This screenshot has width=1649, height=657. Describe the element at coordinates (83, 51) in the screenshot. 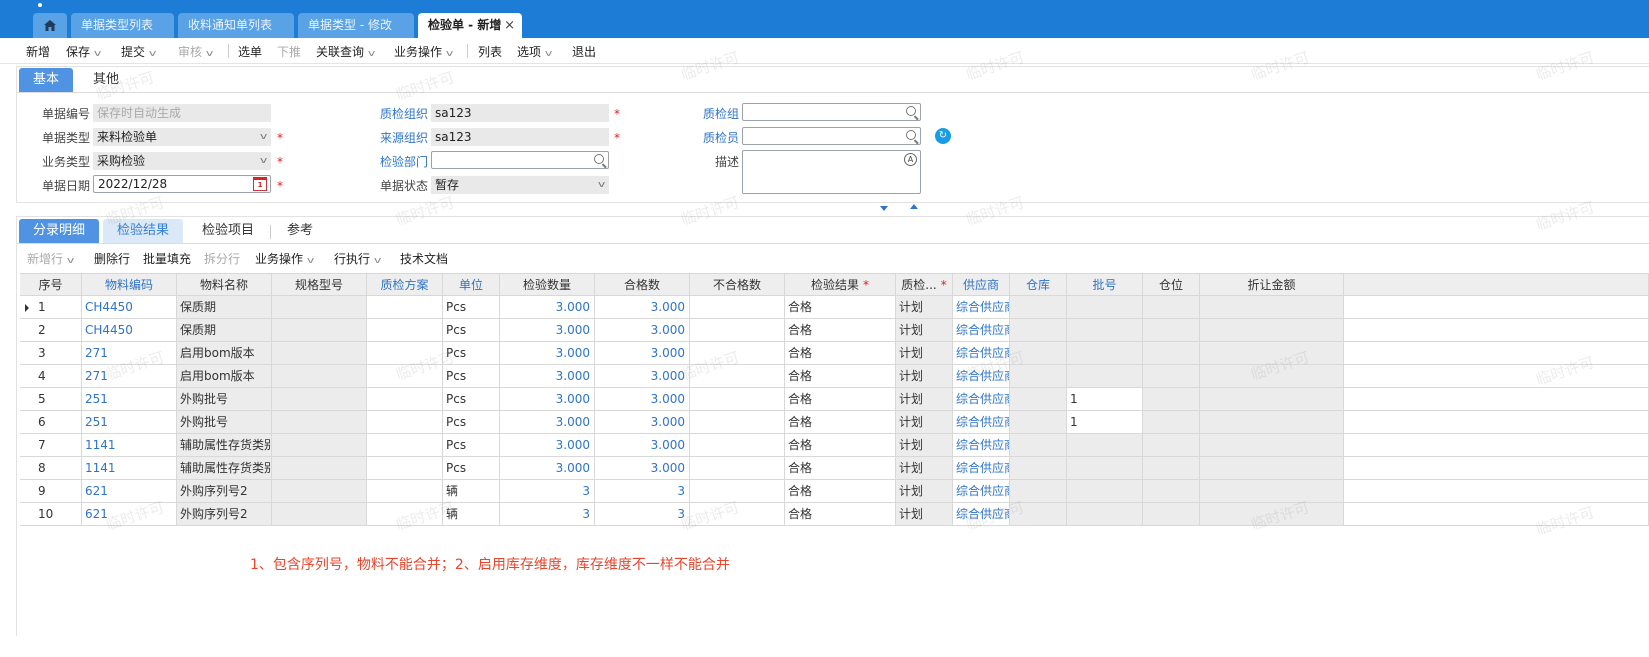

I see `save-button: 保存 v` at that location.